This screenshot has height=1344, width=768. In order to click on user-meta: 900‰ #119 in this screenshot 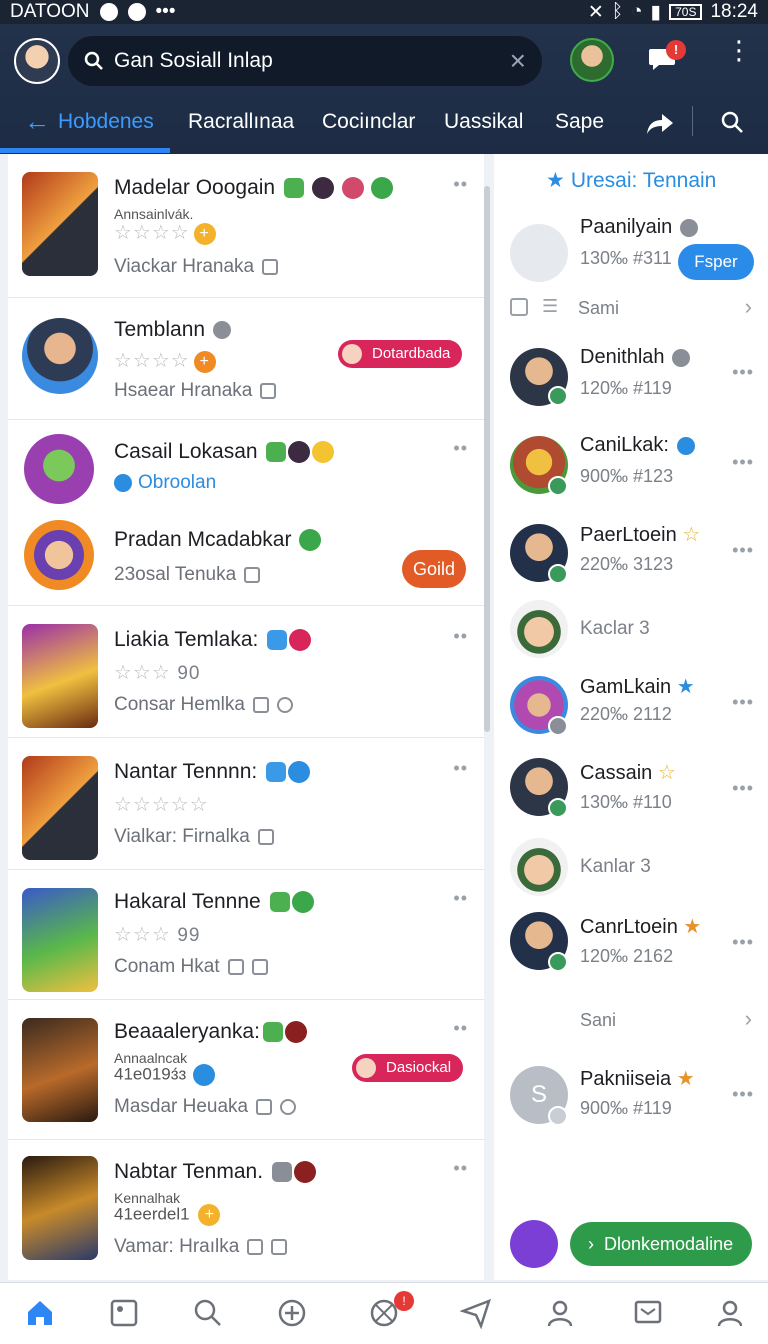, I will do `click(626, 1108)`.